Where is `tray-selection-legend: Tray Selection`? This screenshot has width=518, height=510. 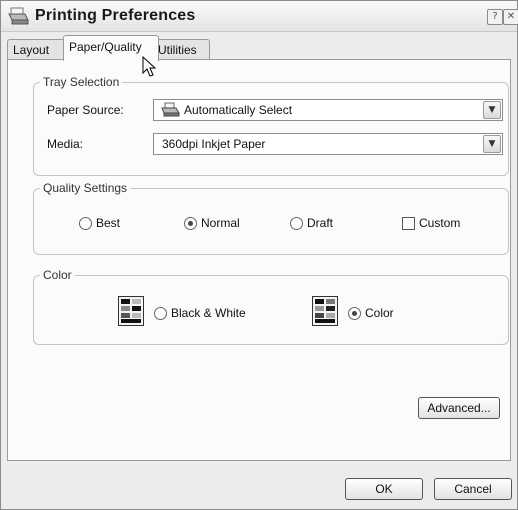 tray-selection-legend: Tray Selection is located at coordinates (81, 82).